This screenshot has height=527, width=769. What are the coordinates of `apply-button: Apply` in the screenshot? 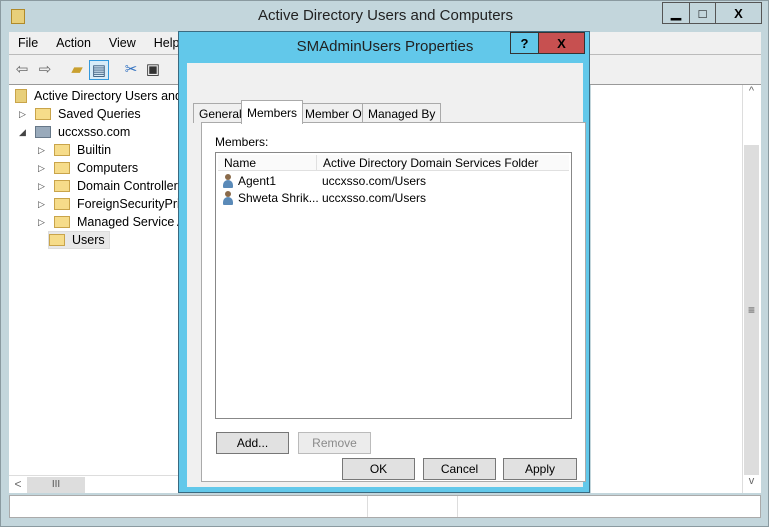 It's located at (540, 469).